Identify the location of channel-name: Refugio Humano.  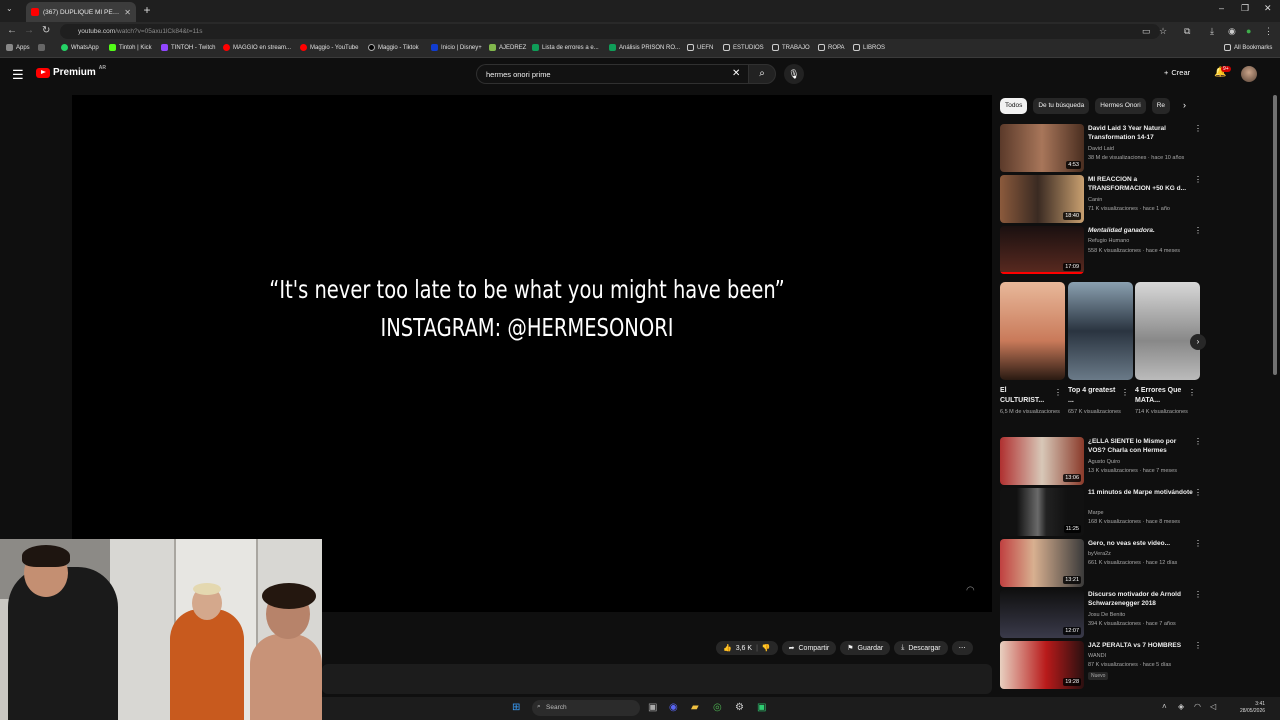
(1108, 241).